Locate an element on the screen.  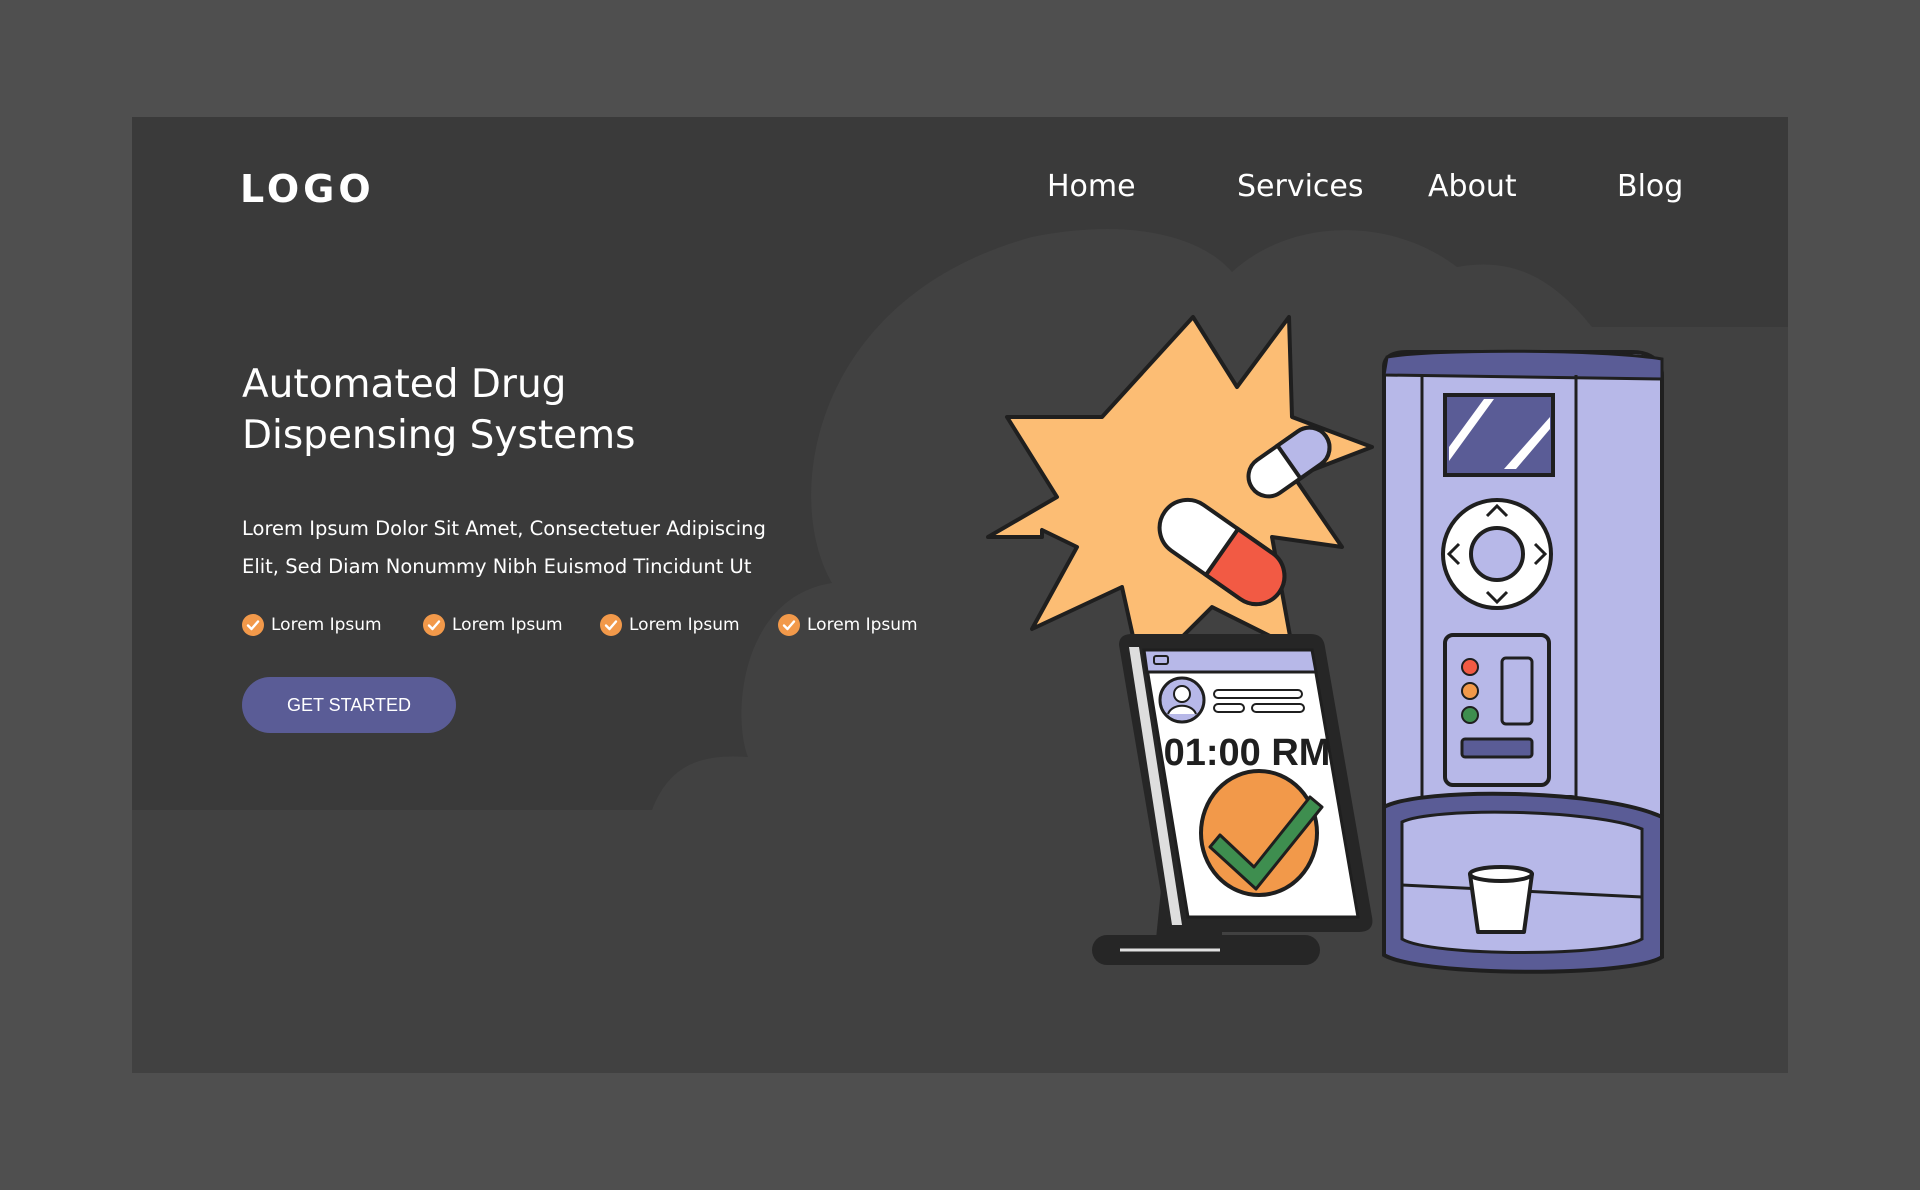
burst-shape is located at coordinates (1180, 497).